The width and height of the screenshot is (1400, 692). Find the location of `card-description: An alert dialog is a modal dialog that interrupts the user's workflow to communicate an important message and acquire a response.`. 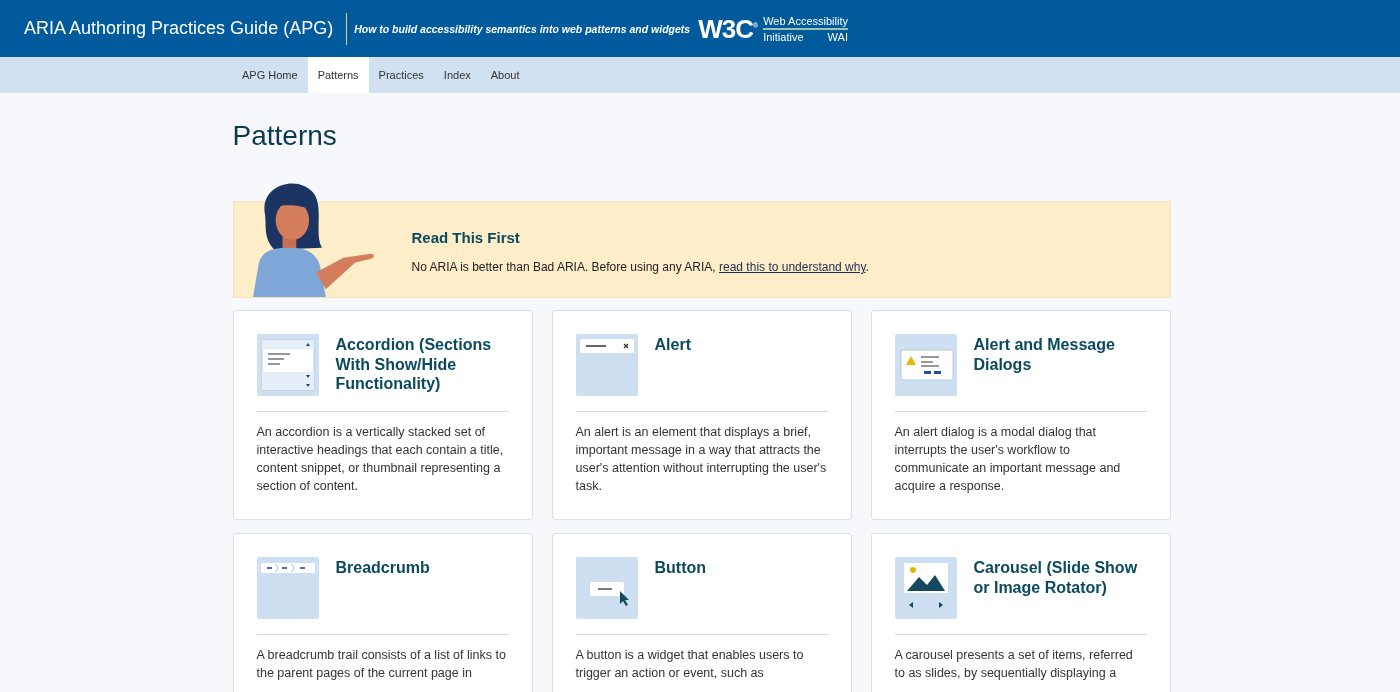

card-description: An alert dialog is a modal dialog that interrupts the user's workflow to communicate an important message and acquire a response. is located at coordinates (1008, 459).